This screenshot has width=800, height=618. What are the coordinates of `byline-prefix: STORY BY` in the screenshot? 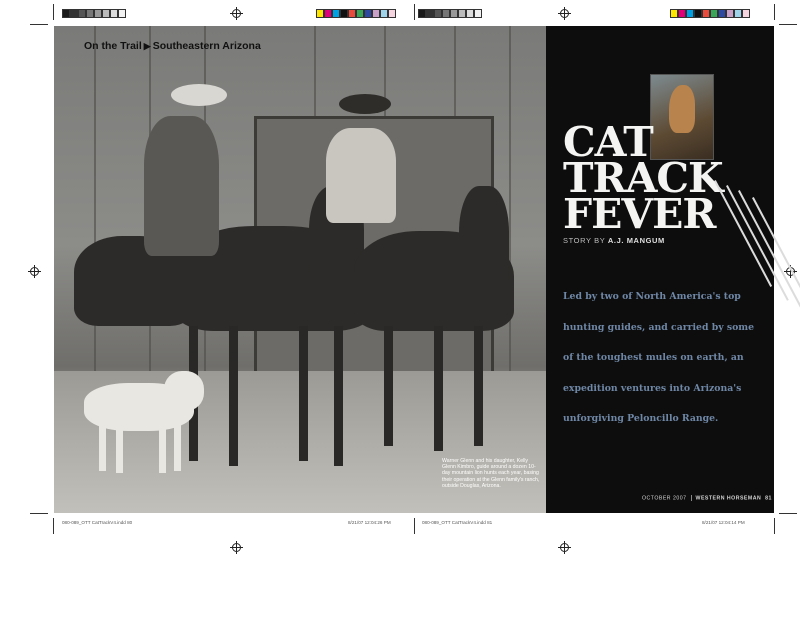 It's located at (584, 240).